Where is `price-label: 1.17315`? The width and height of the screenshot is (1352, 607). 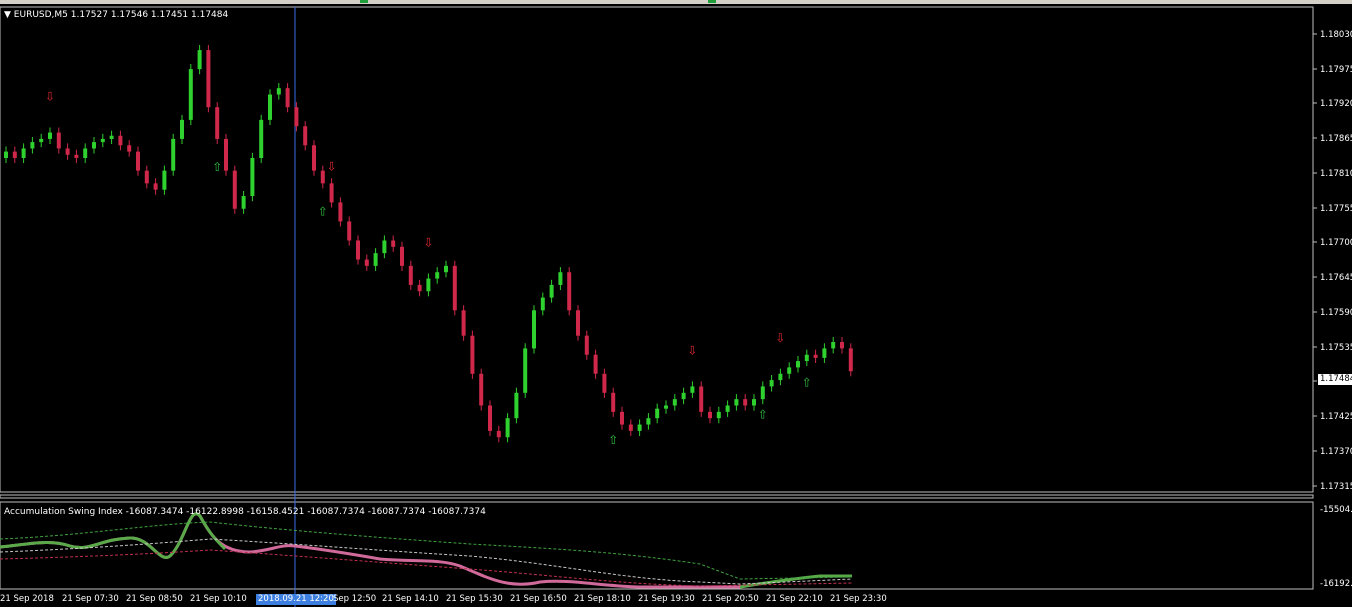
price-label: 1.17315 is located at coordinates (1336, 487).